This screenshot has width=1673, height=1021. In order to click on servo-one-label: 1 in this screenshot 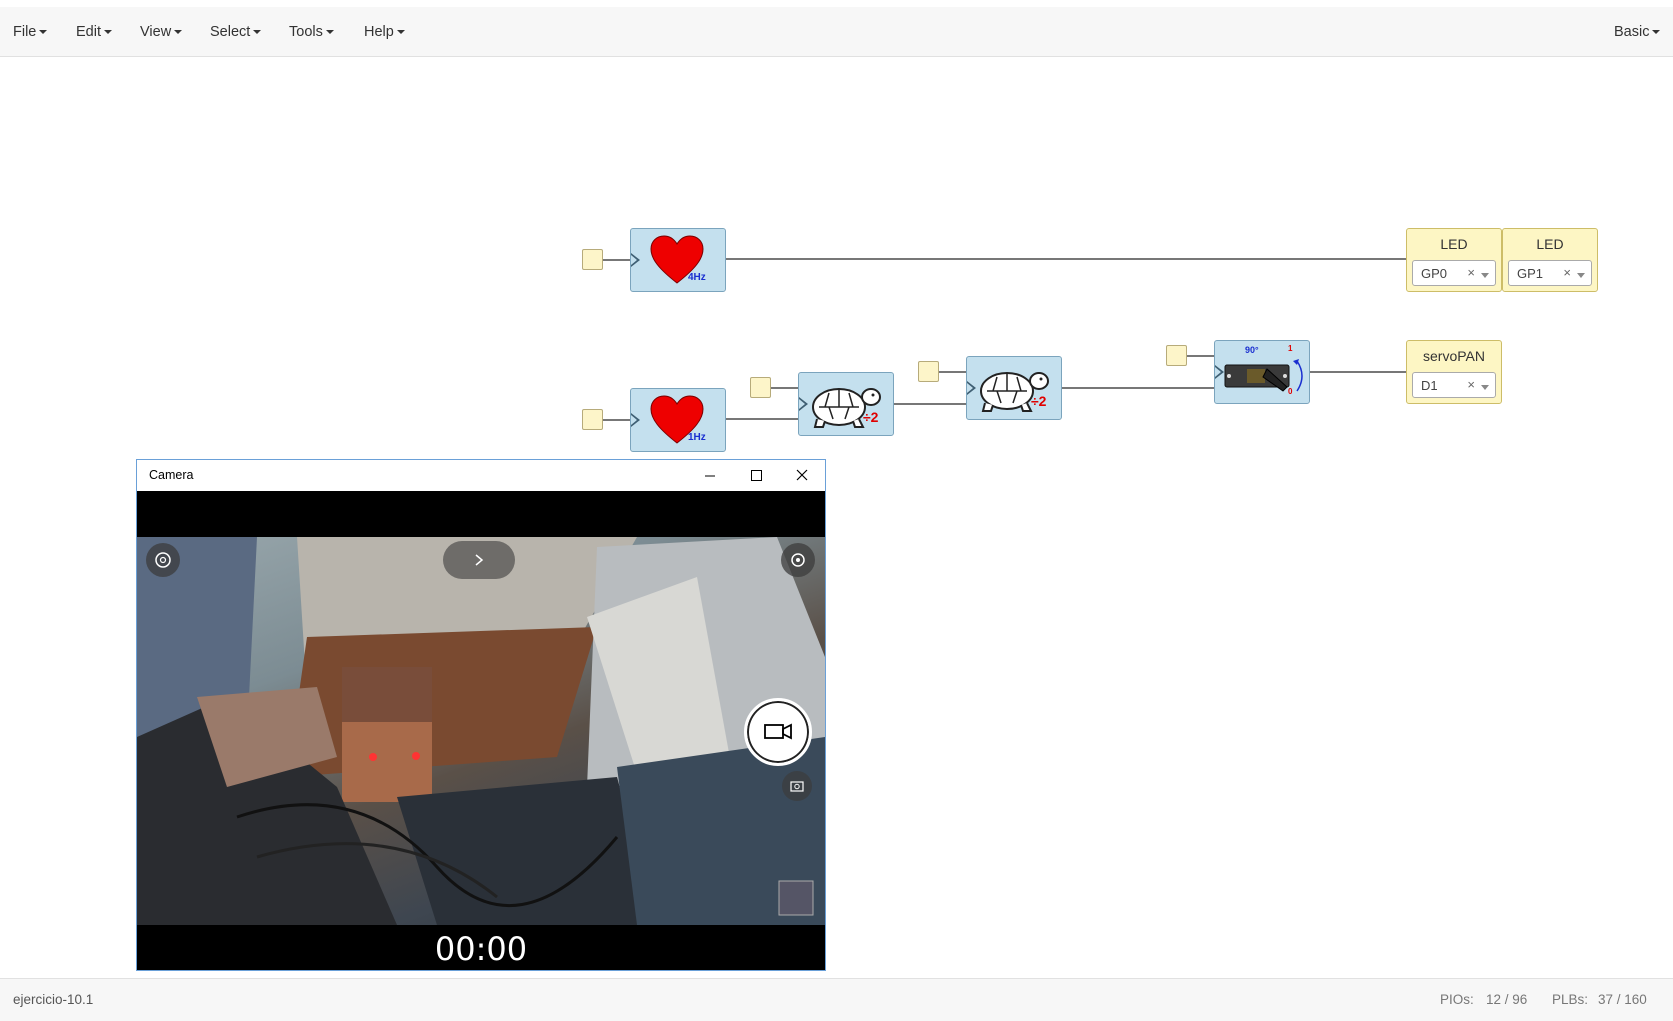, I will do `click(1290, 348)`.